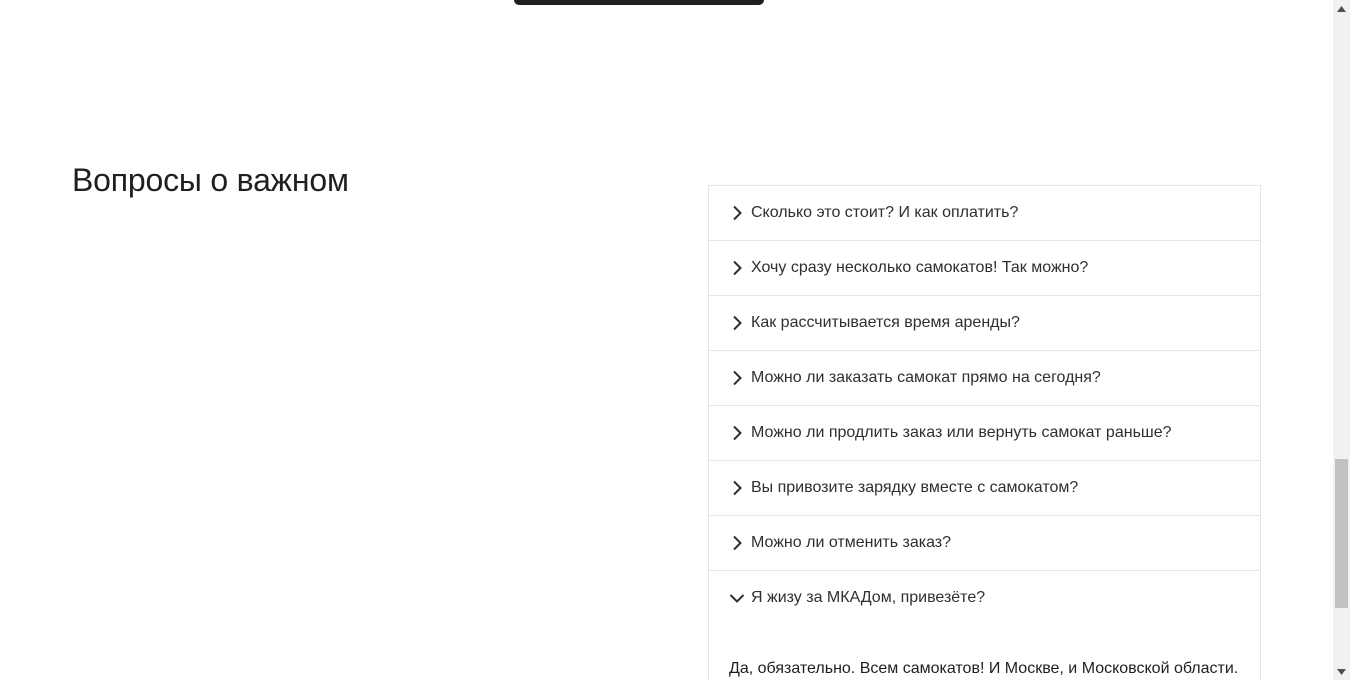  Describe the element at coordinates (868, 597) in the screenshot. I see `faq-question-text: Я жизу за МКАДом, привезёте?` at that location.